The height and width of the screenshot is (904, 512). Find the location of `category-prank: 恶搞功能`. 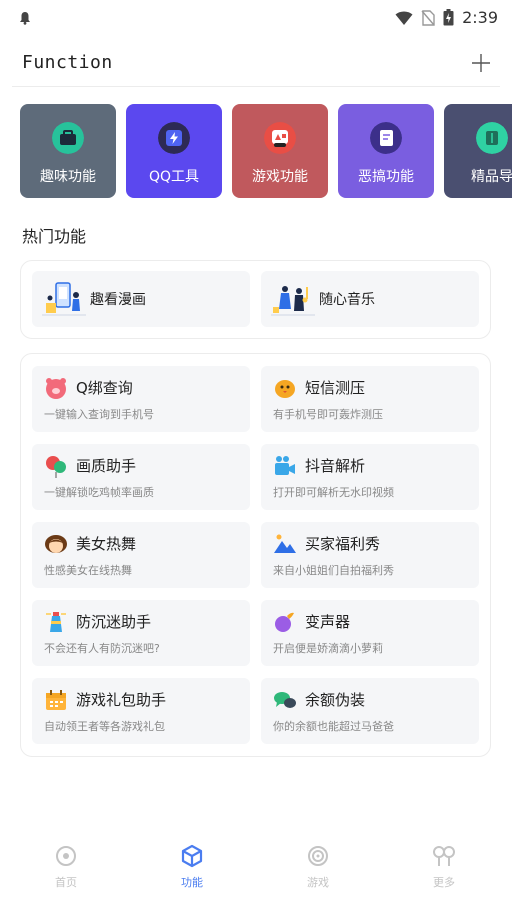

category-prank: 恶搞功能 is located at coordinates (386, 151).